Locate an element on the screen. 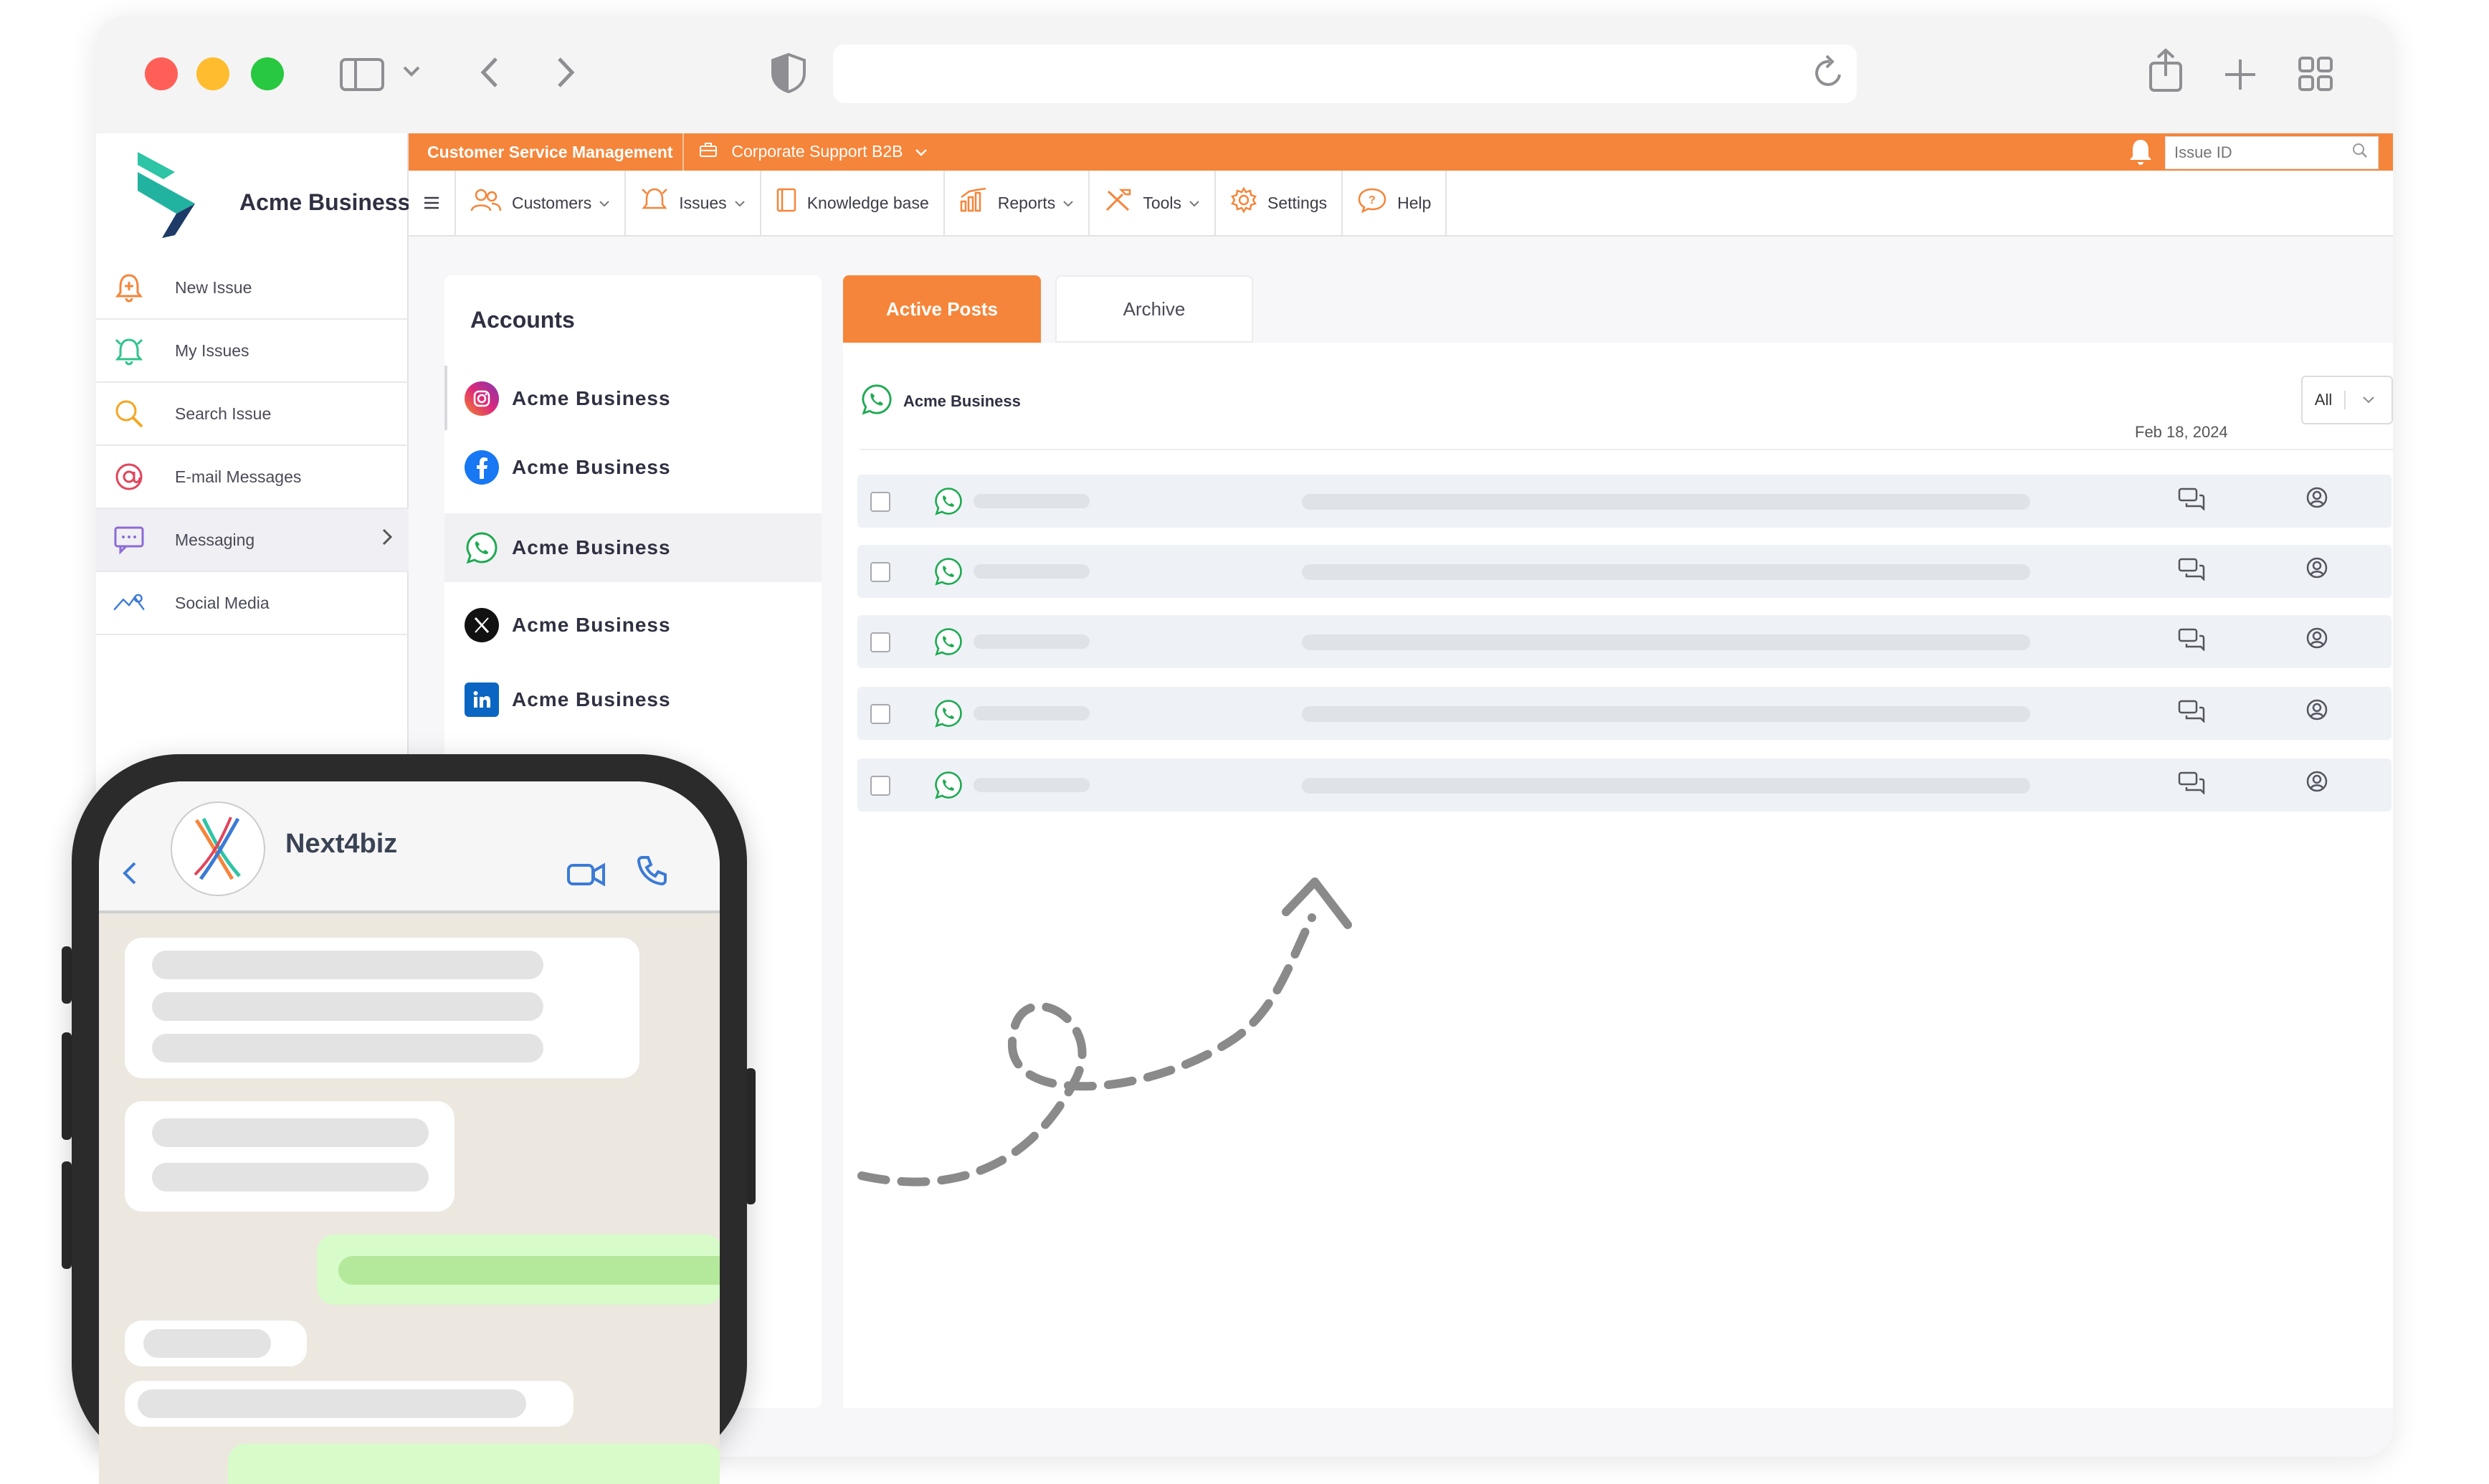  share-icon is located at coordinates (2166, 74).